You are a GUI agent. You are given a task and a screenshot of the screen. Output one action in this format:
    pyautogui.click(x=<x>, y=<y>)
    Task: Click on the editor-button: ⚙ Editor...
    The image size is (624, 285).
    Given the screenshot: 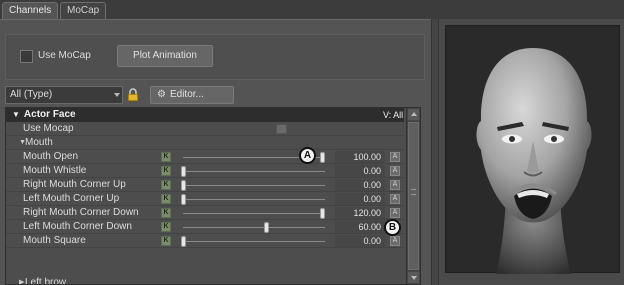 What is the action you would take?
    pyautogui.click(x=192, y=95)
    